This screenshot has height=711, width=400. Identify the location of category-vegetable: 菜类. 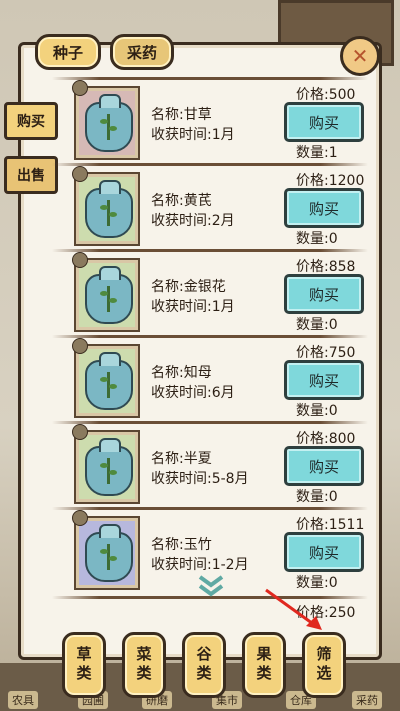
(144, 665).